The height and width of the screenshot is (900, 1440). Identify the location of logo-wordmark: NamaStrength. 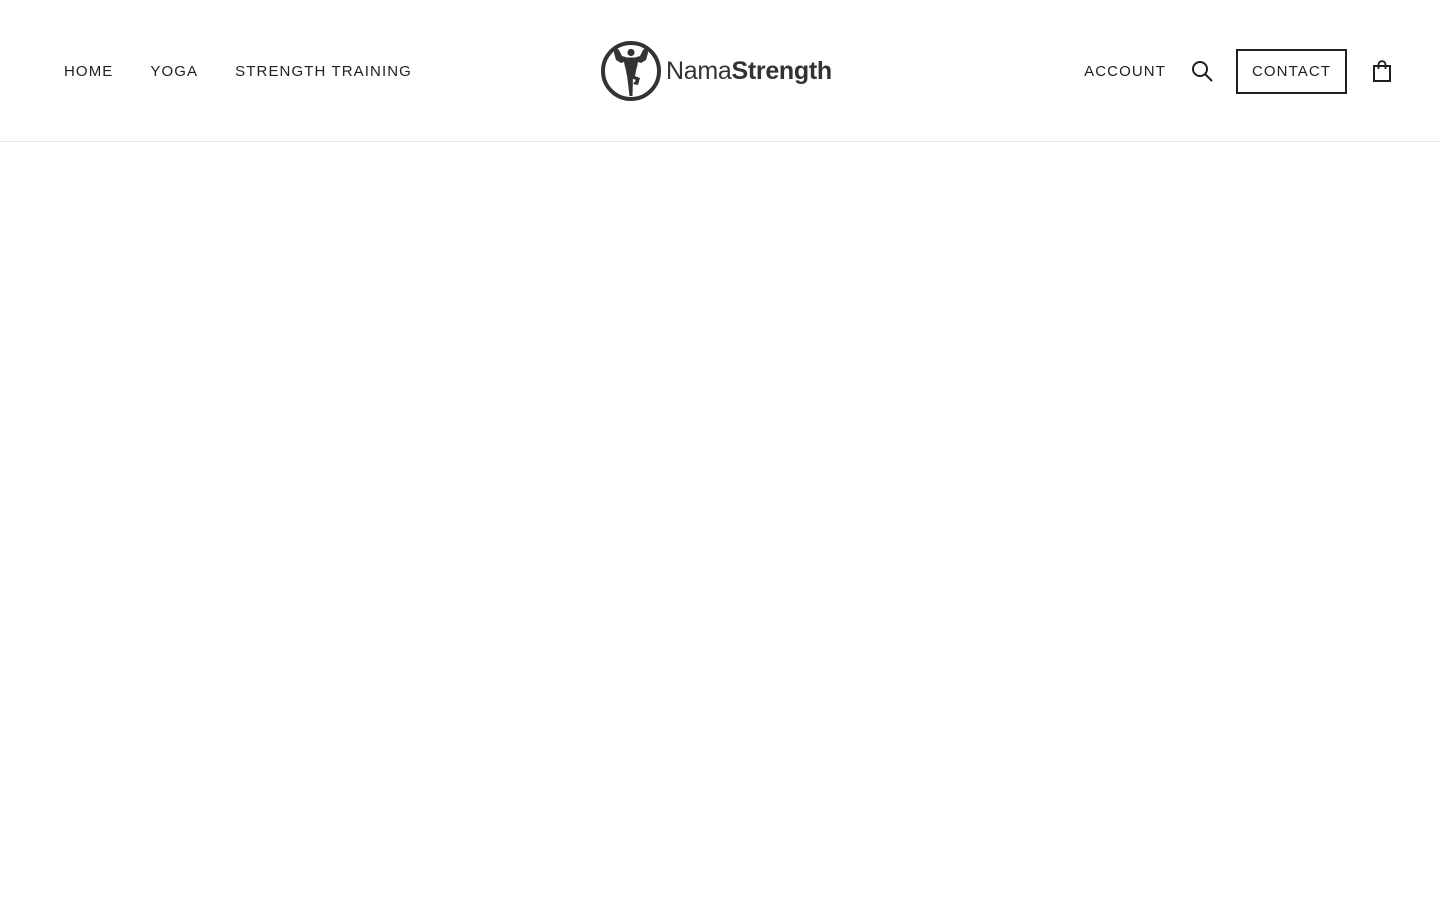
(749, 70).